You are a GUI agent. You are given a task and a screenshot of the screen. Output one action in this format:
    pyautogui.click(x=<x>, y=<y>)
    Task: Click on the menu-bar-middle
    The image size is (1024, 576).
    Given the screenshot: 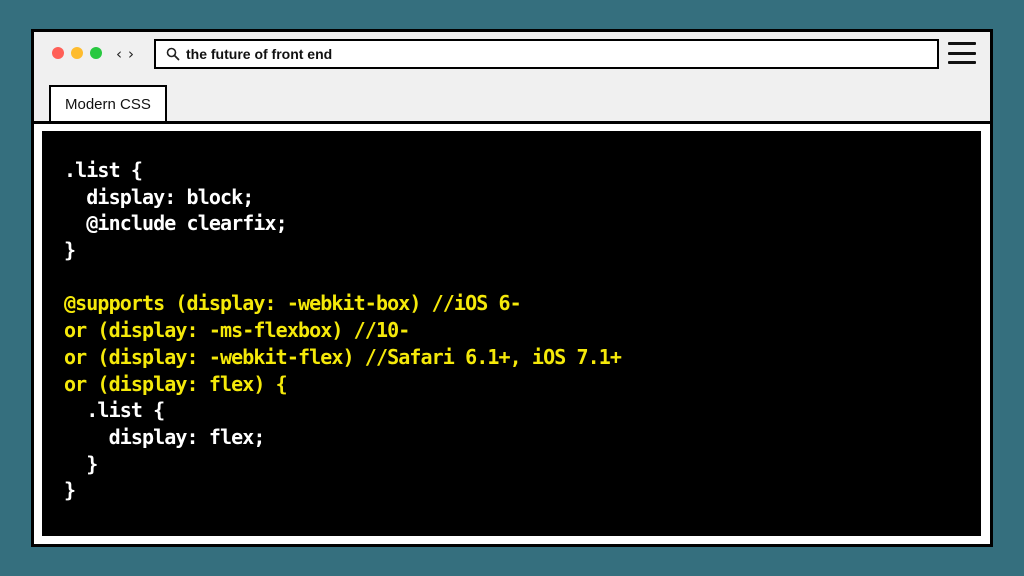 What is the action you would take?
    pyautogui.click(x=962, y=53)
    